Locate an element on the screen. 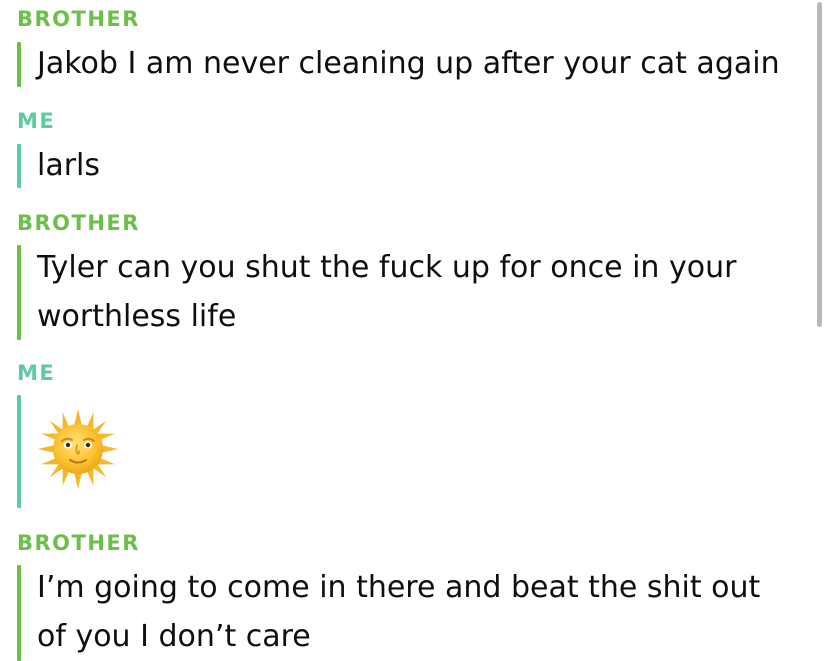 Image resolution: width=828 pixels, height=661 pixels. message-line: of you I don’t care is located at coordinates (174, 636).